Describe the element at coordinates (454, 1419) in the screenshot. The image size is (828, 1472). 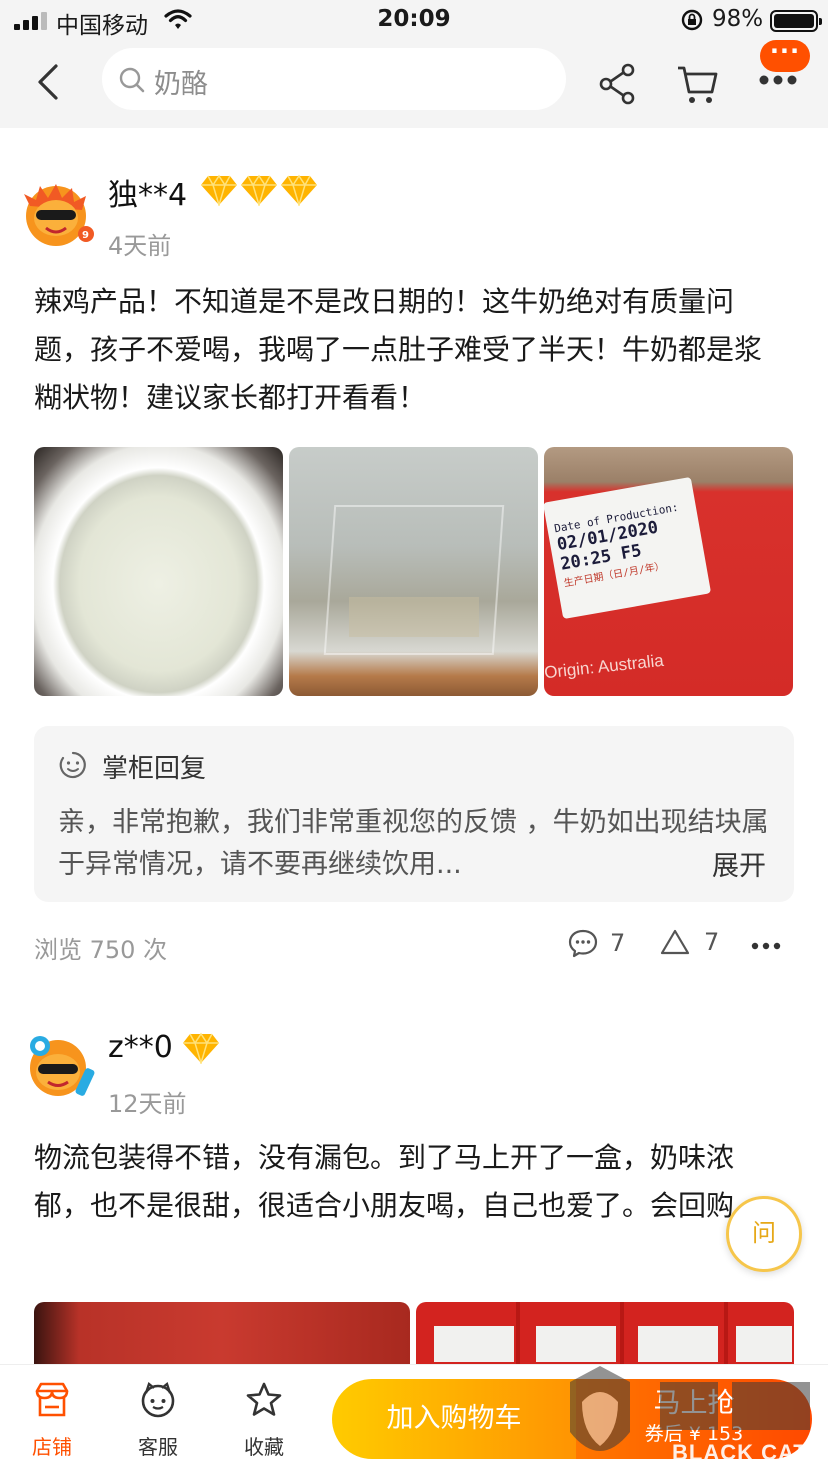
I see `add-to-cart-button: 加入购物车` at that location.